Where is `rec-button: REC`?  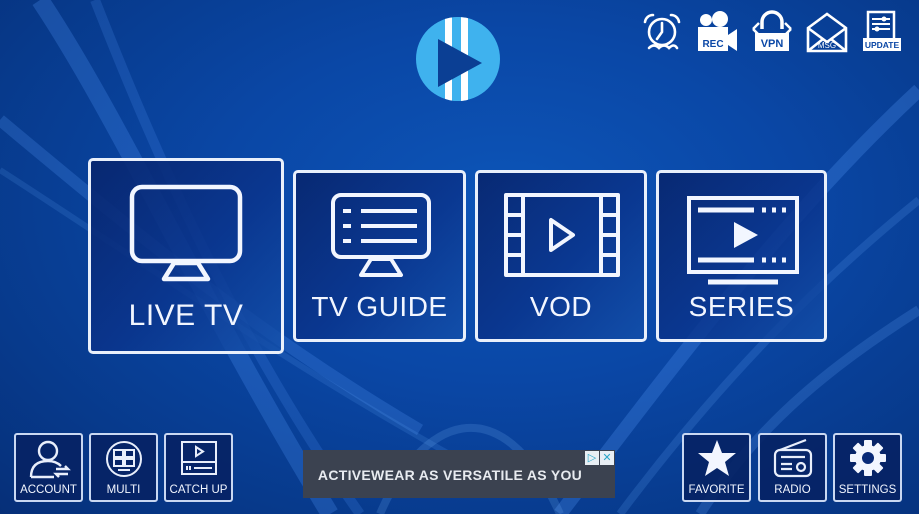 rec-button: REC is located at coordinates (717, 32).